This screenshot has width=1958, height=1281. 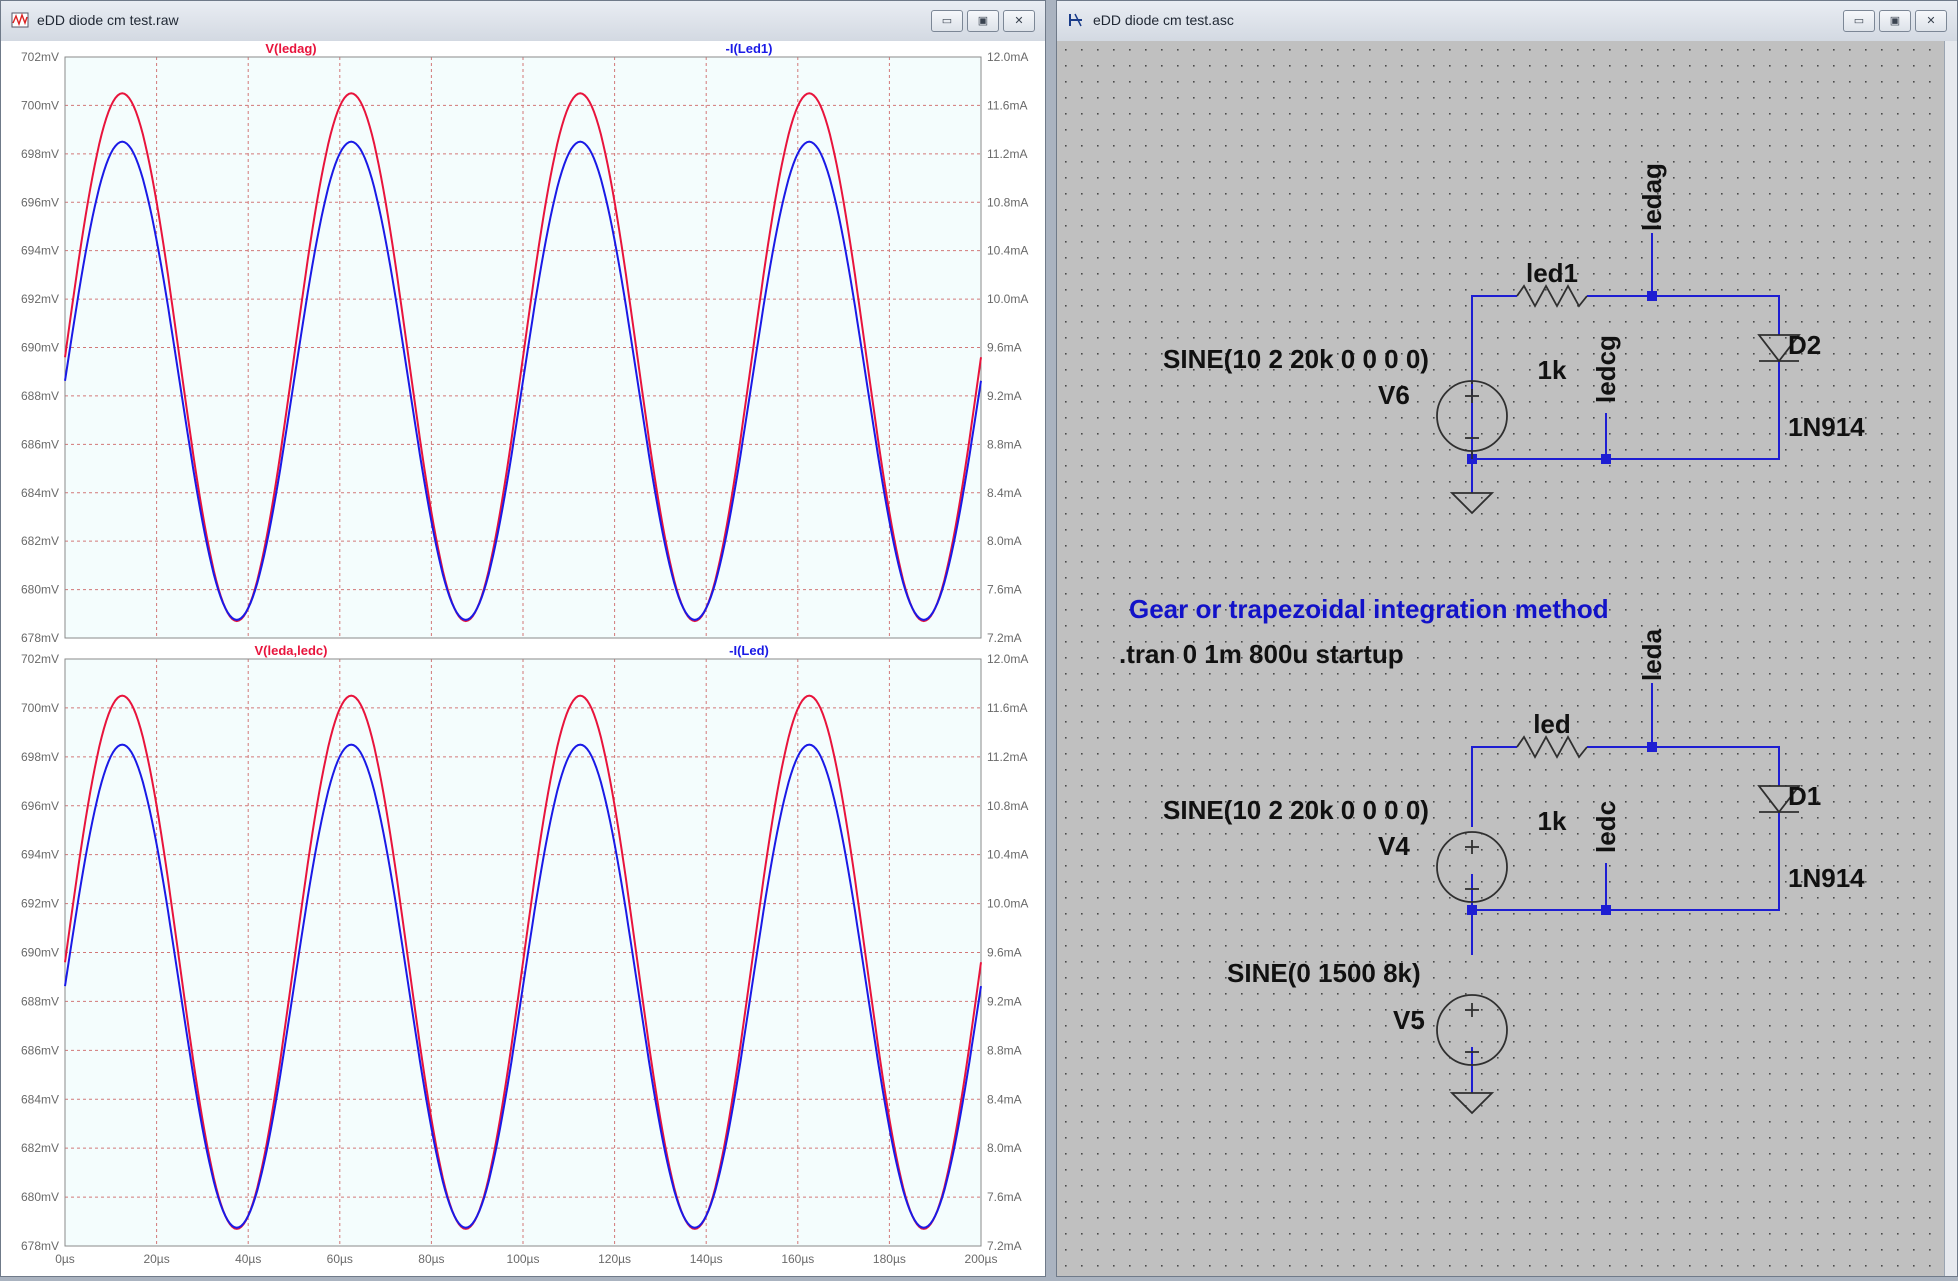 I want to click on trace-label-current: -I(Led), so click(x=749, y=650).